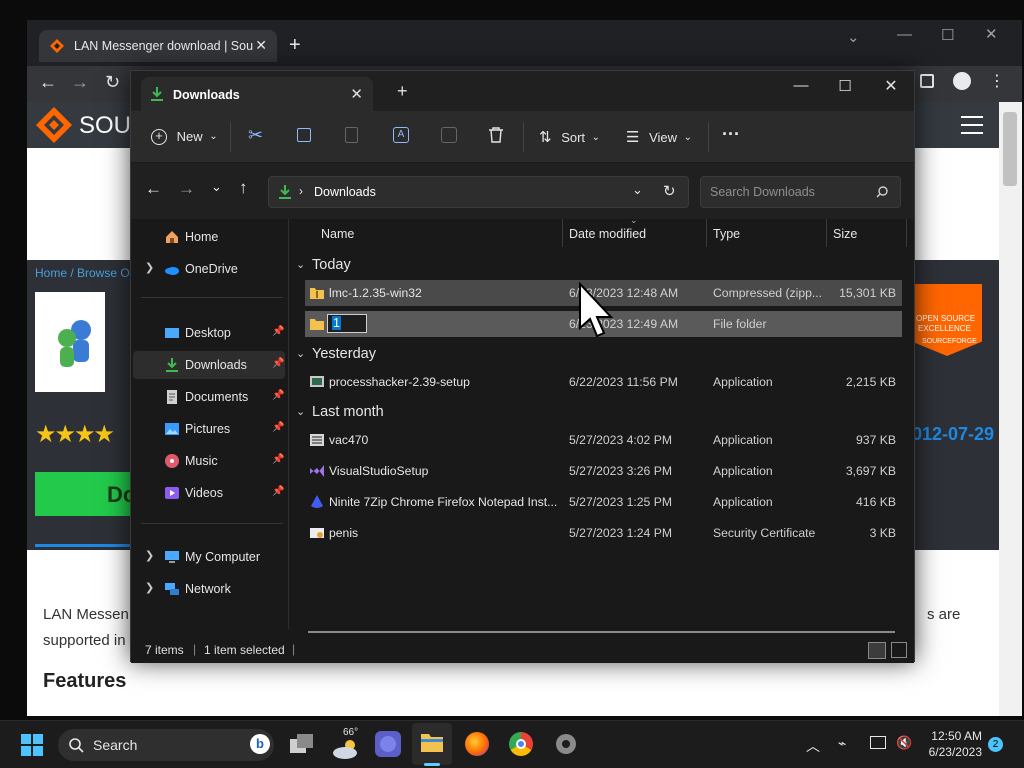 This screenshot has width=1024, height=768. Describe the element at coordinates (955, 736) in the screenshot. I see `clock-time: 12:50 AM` at that location.